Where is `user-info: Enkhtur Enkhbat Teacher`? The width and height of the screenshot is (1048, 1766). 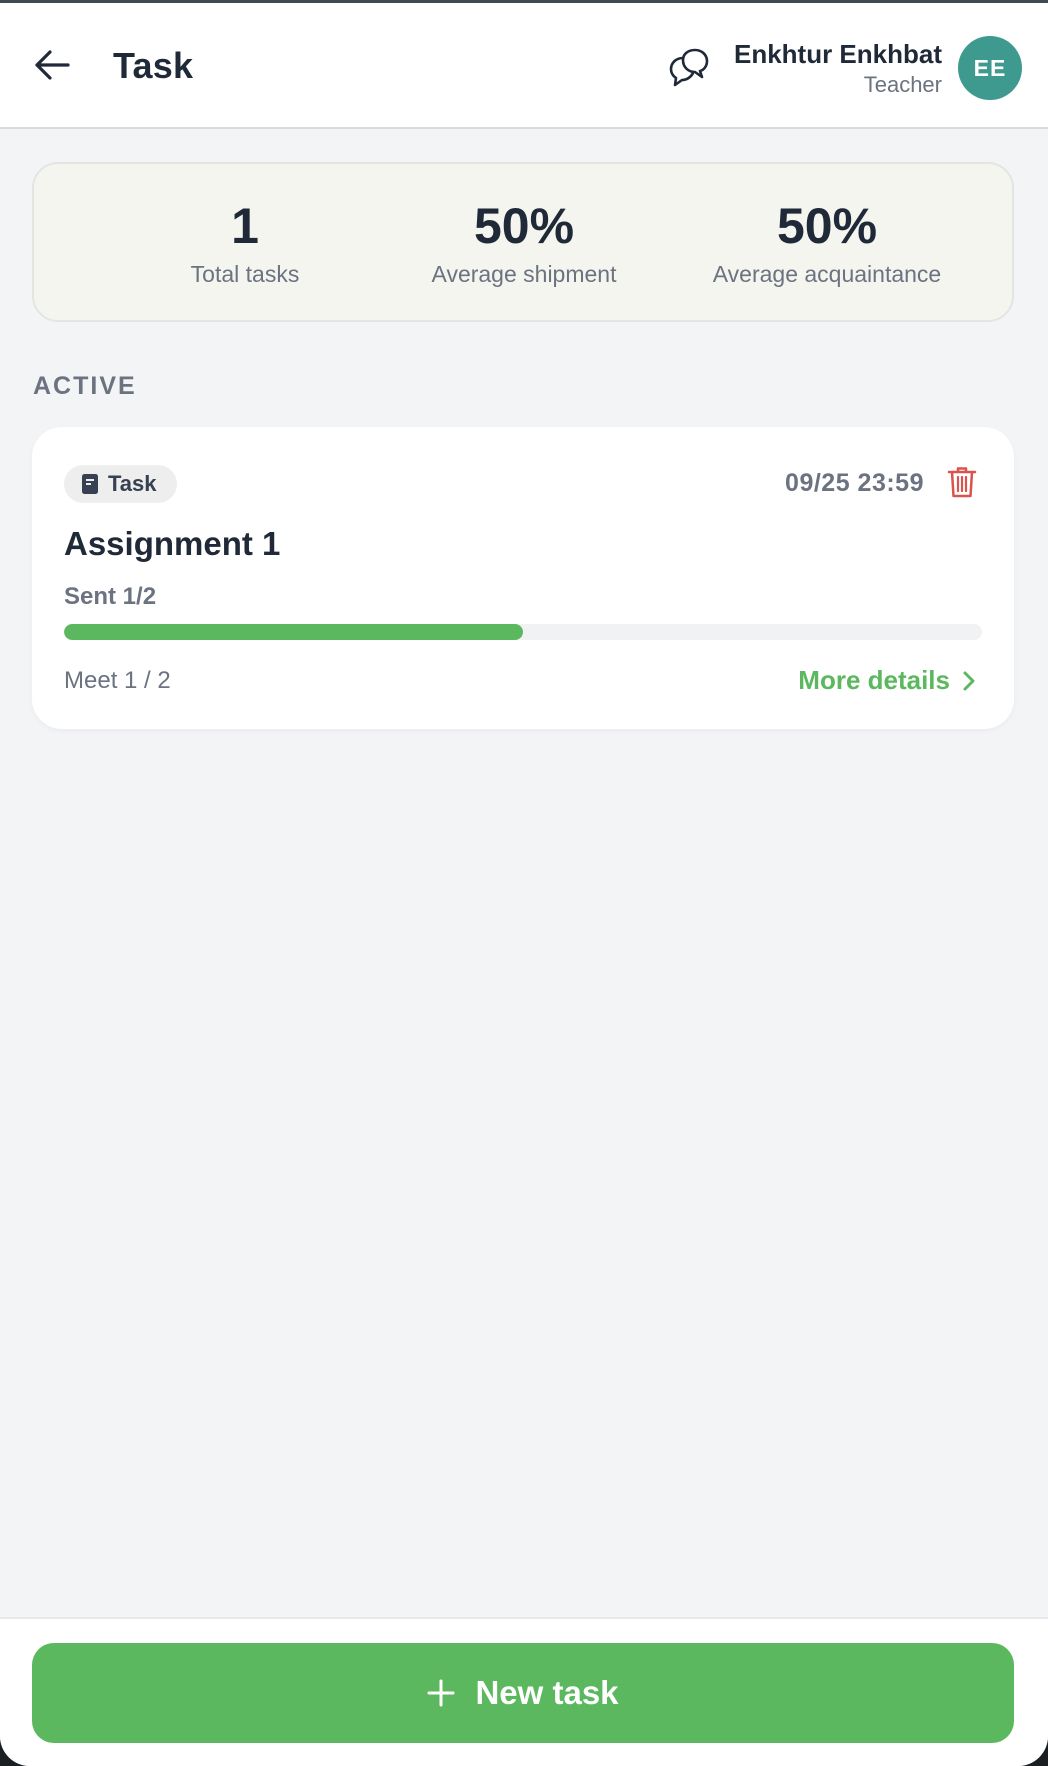
user-info: Enkhtur Enkhbat Teacher is located at coordinates (838, 68).